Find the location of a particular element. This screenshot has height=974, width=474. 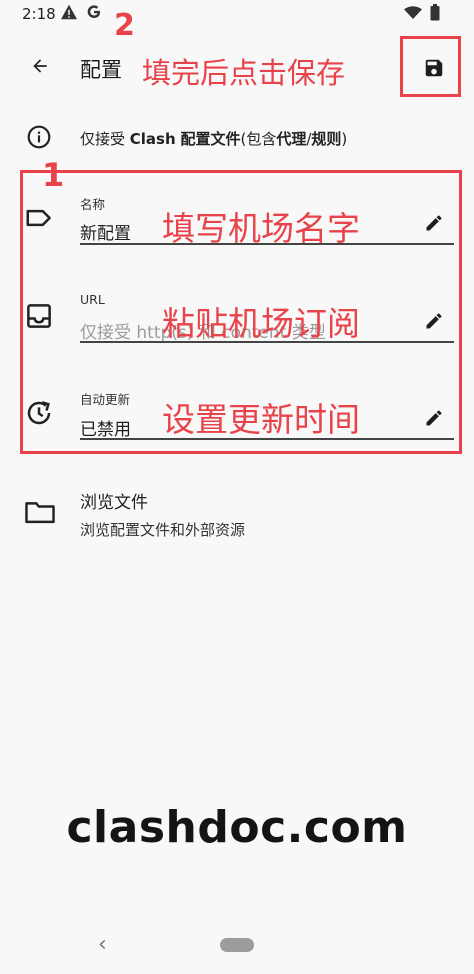

info-bold-config: 配置文件 is located at coordinates (210, 139).